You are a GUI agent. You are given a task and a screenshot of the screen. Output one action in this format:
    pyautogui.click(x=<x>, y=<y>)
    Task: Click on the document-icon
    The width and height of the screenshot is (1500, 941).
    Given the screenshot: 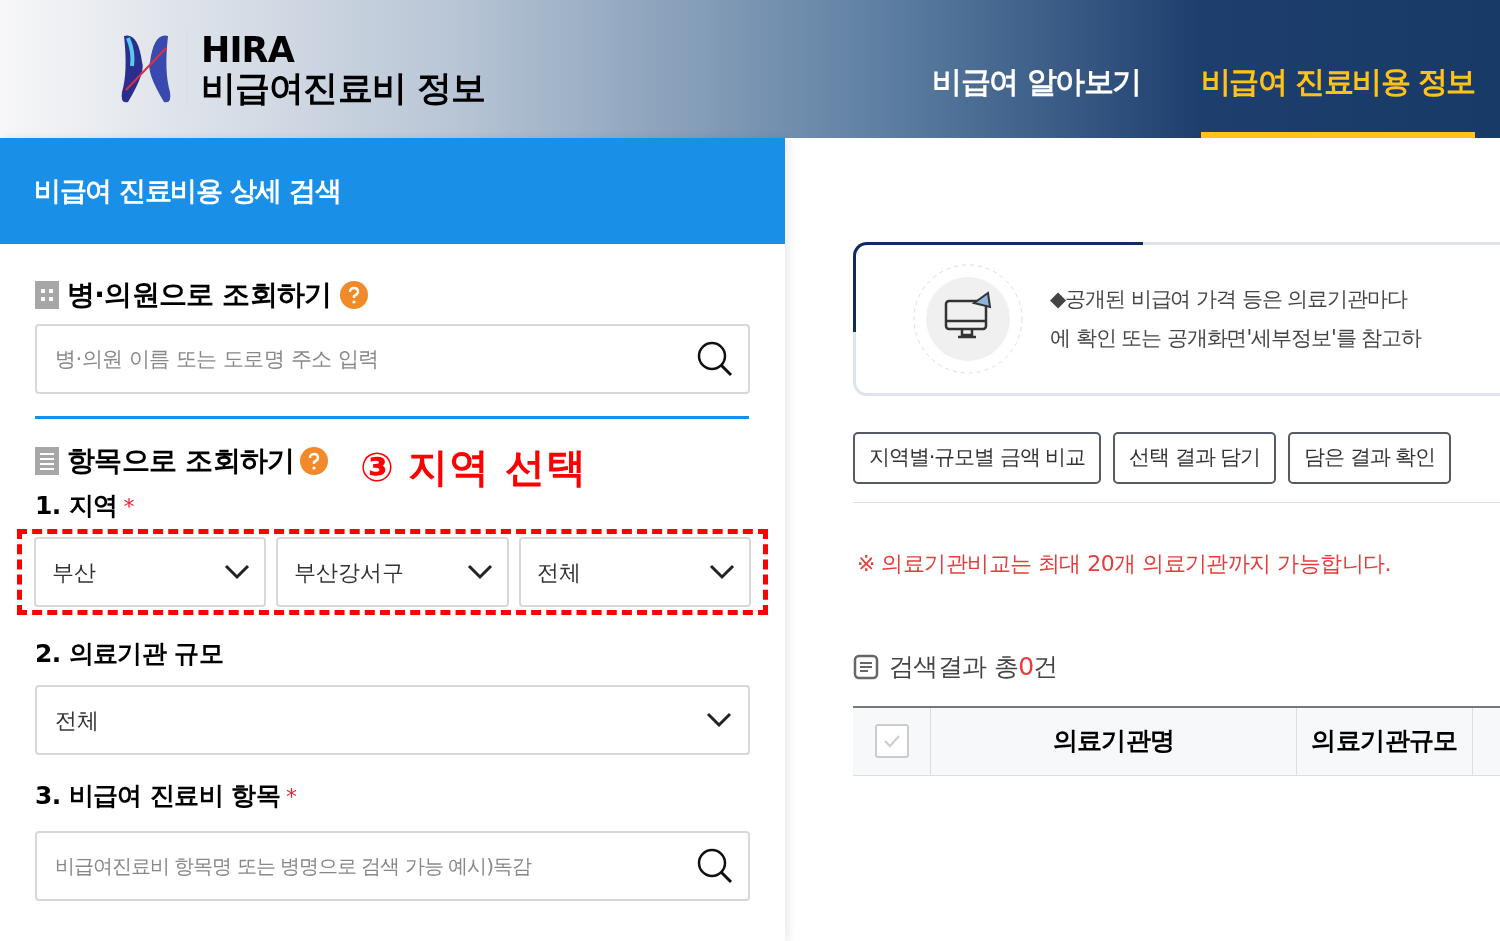 What is the action you would take?
    pyautogui.click(x=866, y=666)
    